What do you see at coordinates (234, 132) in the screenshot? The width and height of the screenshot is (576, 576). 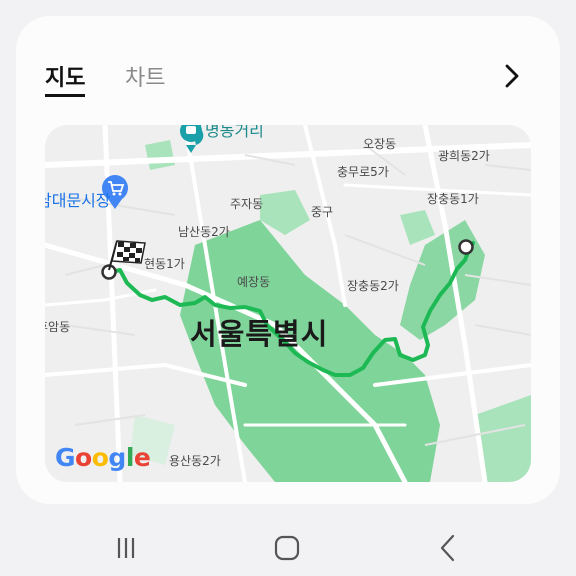 I see `map-label-station: 명동거리` at bounding box center [234, 132].